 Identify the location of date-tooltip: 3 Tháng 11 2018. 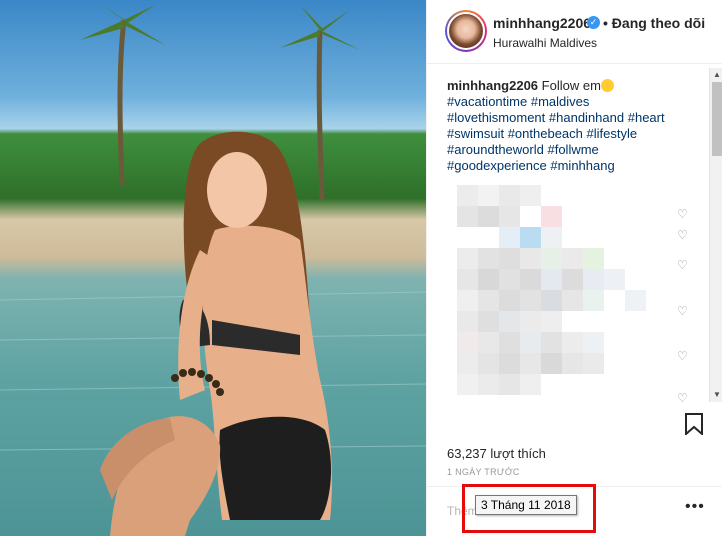
(526, 505).